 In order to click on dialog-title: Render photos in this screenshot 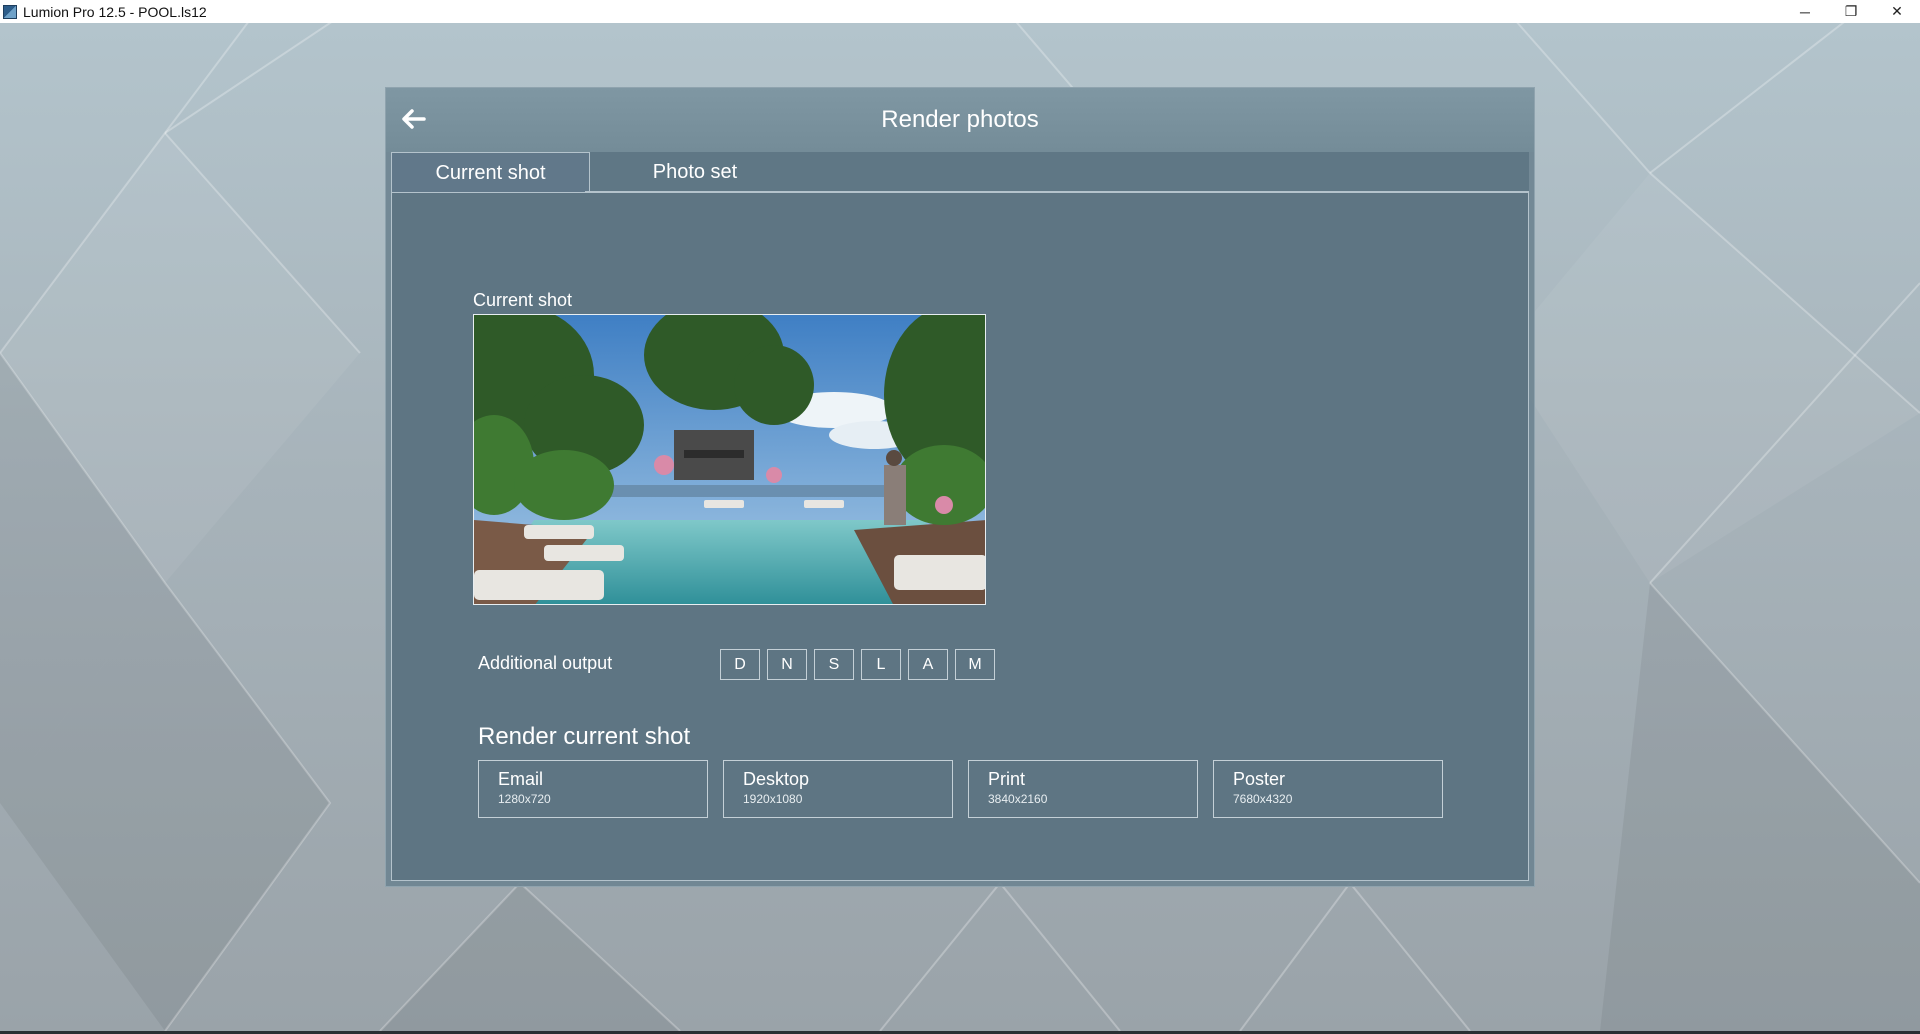, I will do `click(960, 119)`.